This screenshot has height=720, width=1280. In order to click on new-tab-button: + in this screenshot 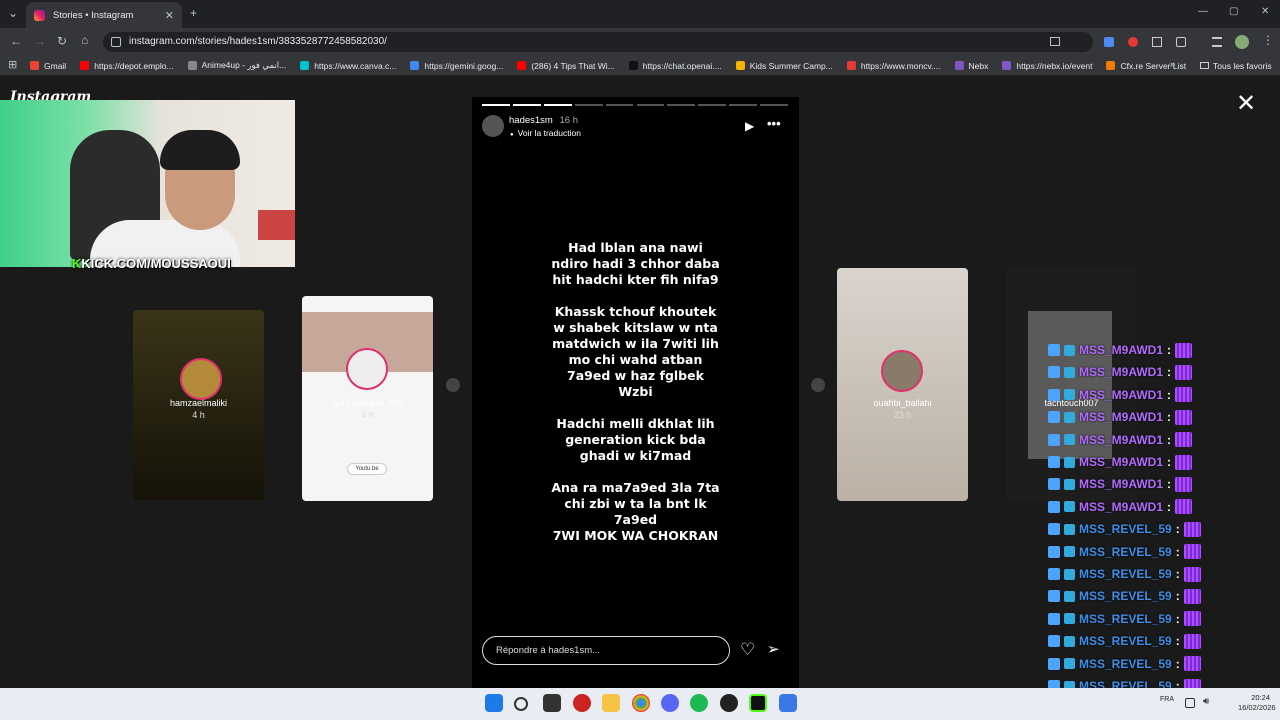, I will do `click(193, 13)`.